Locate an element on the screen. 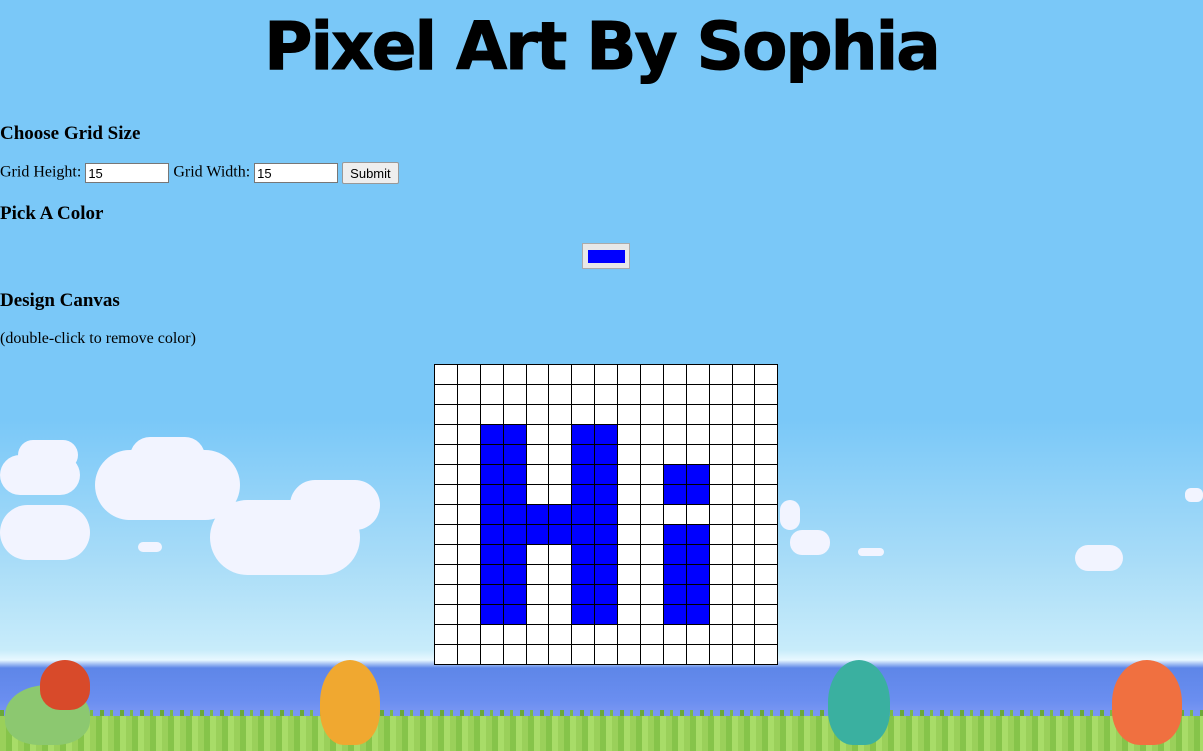 This screenshot has height=751, width=1203. submit-button: Submit is located at coordinates (370, 173).